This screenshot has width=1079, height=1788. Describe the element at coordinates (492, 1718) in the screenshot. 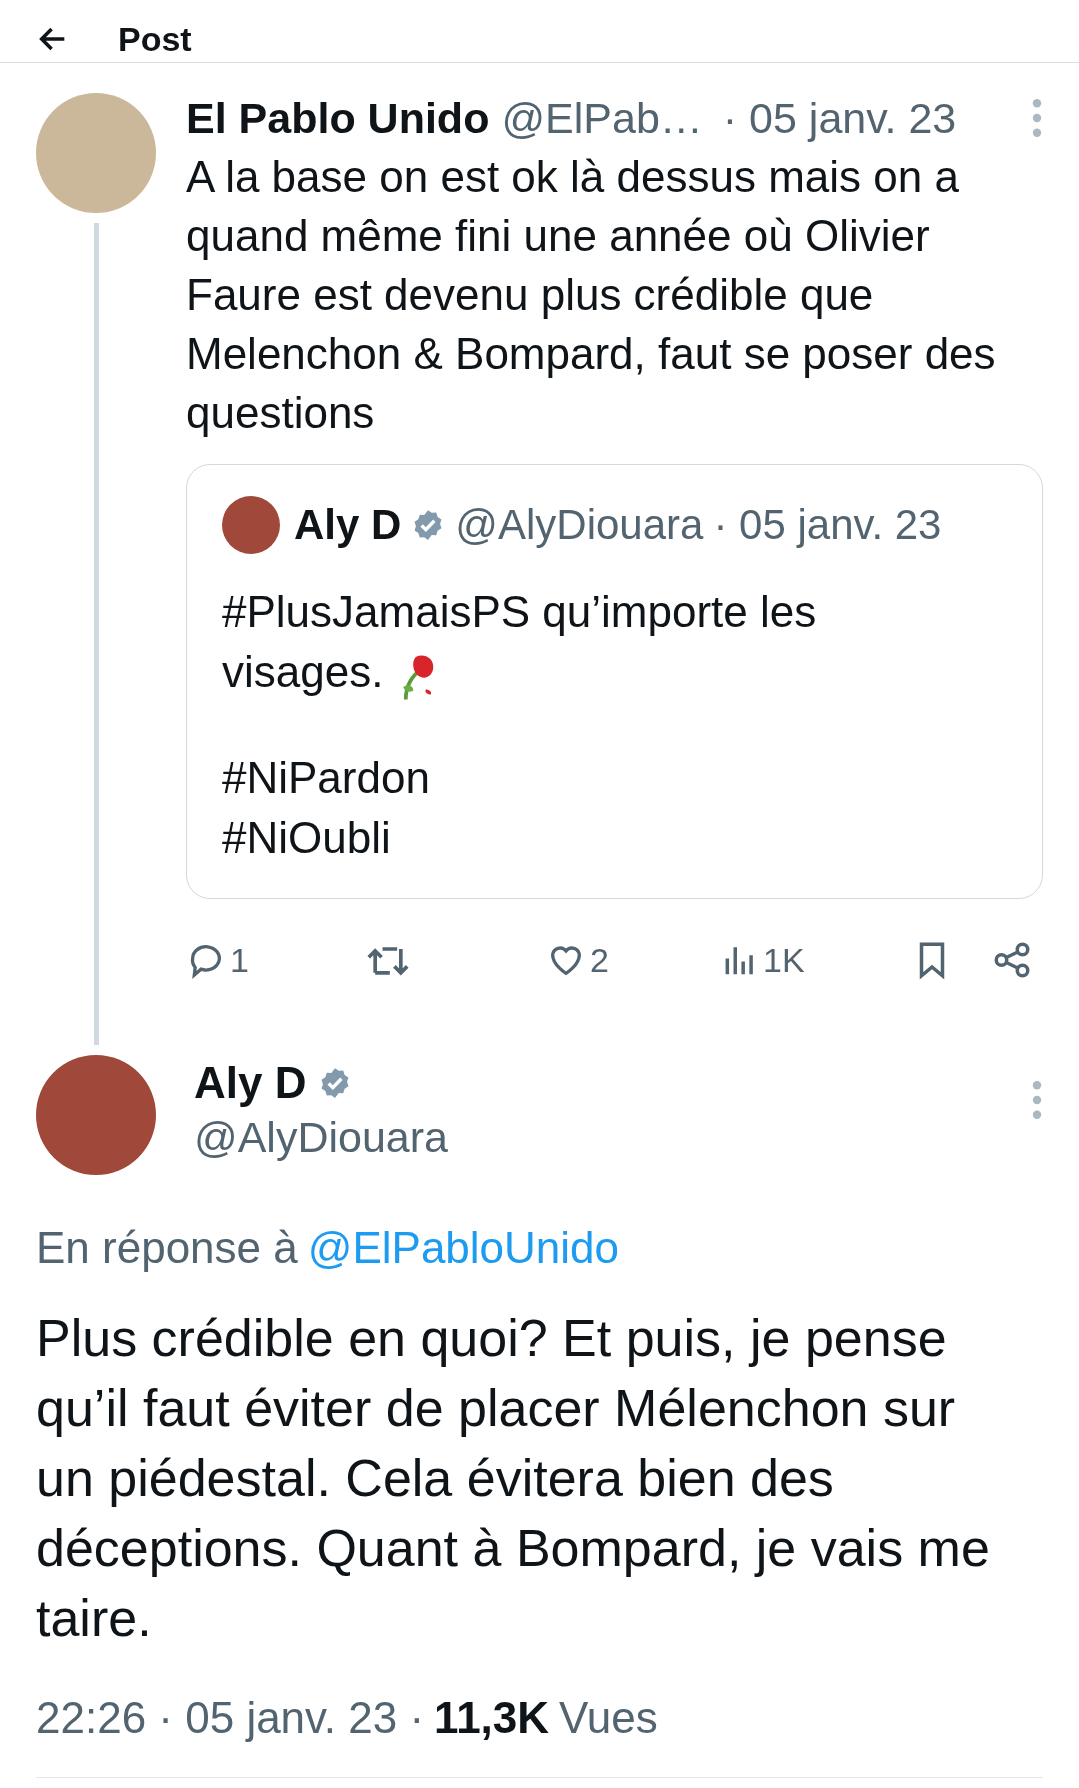

I see `view-count: 11,3K` at that location.